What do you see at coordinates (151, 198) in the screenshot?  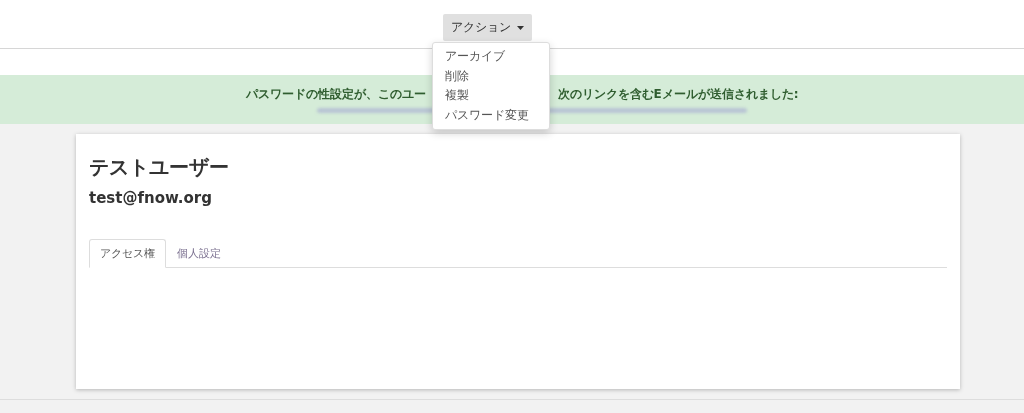 I see `user-email: test@fnow.org` at bounding box center [151, 198].